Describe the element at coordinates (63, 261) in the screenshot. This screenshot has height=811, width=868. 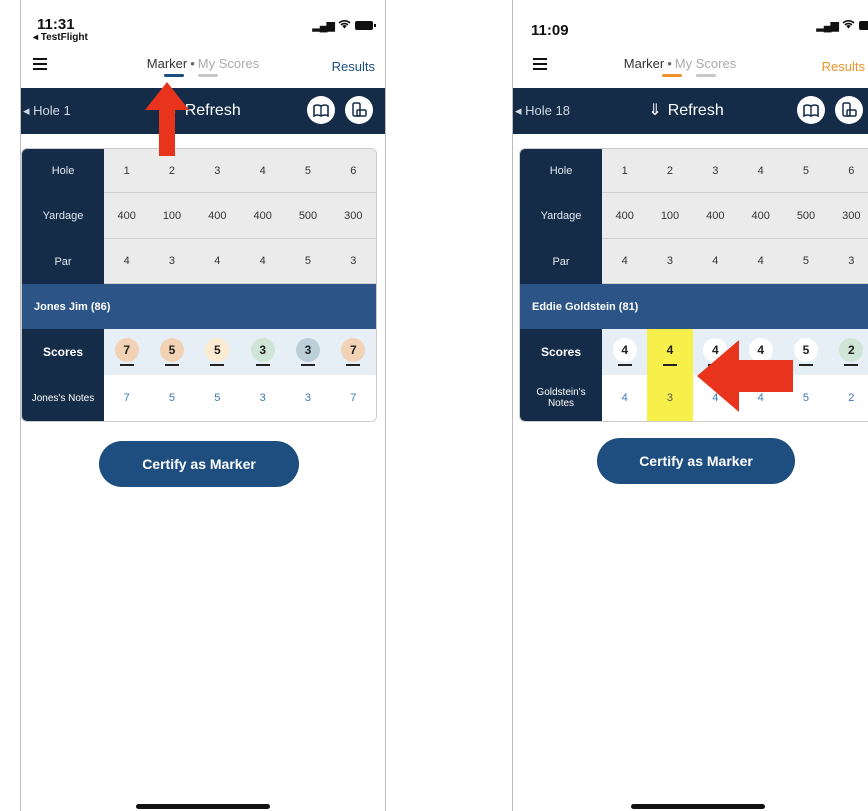
I see `row-label-par: Par` at that location.